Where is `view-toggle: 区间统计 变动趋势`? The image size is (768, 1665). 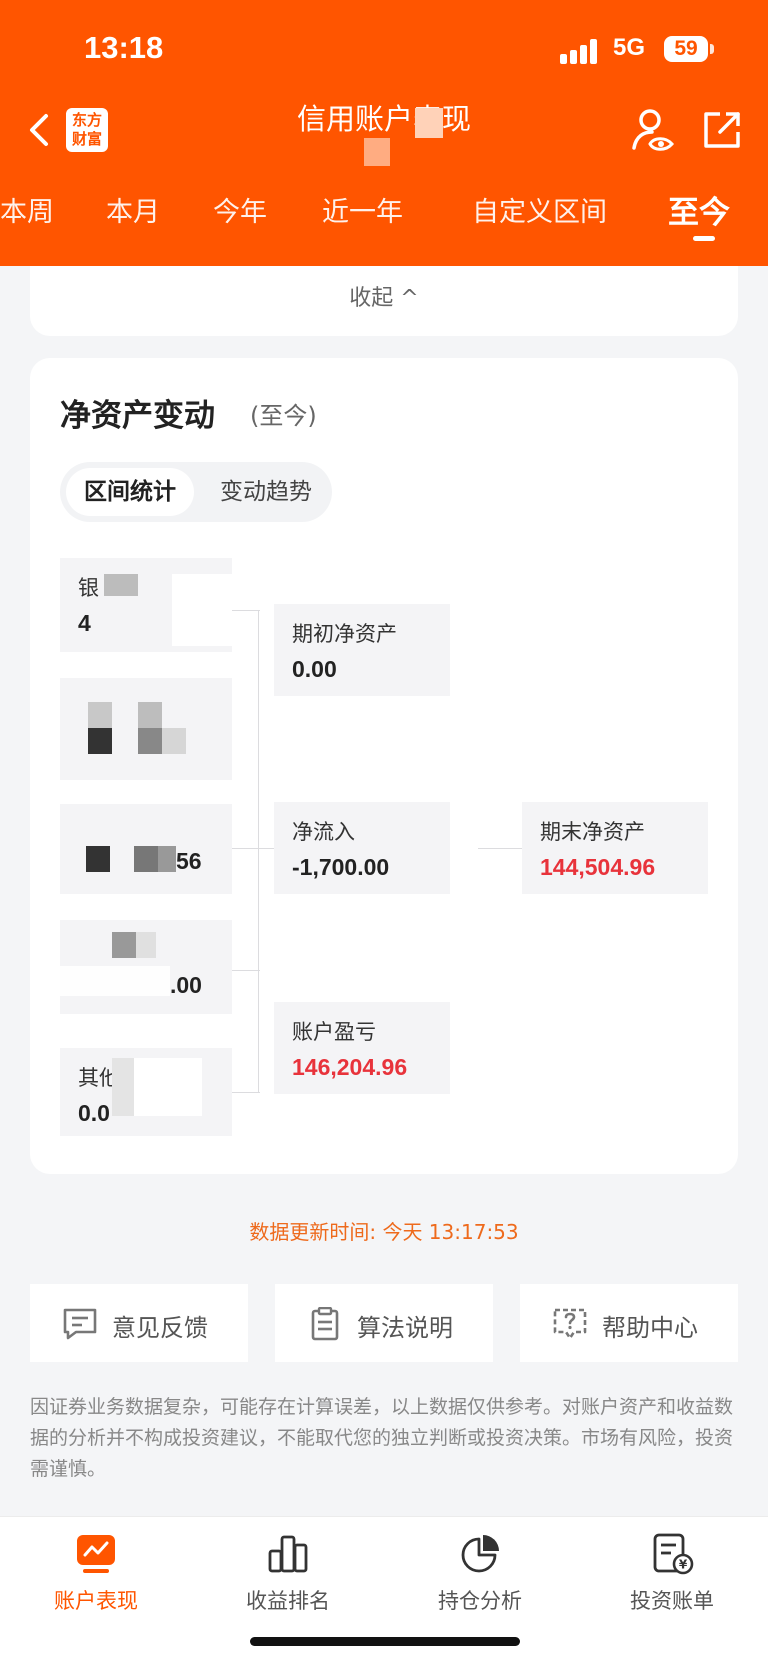
view-toggle: 区间统计 变动趋势 is located at coordinates (196, 492).